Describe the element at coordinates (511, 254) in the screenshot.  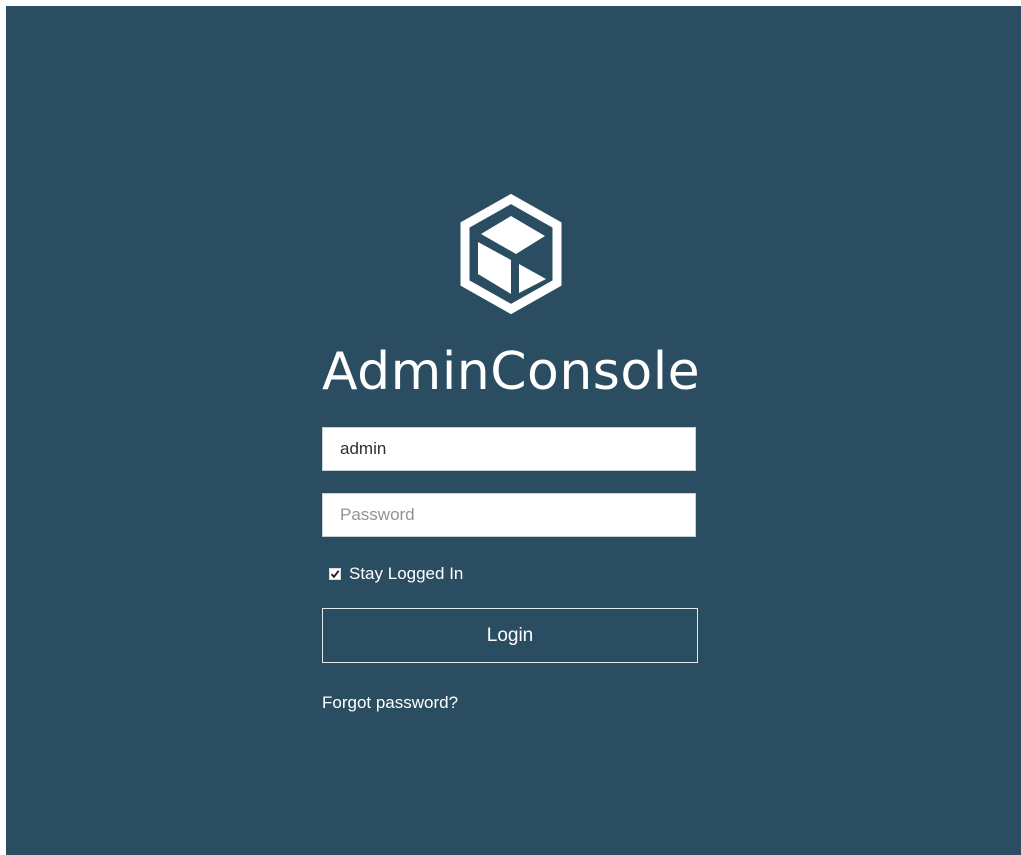
I see `cube-hexagon-icon` at that location.